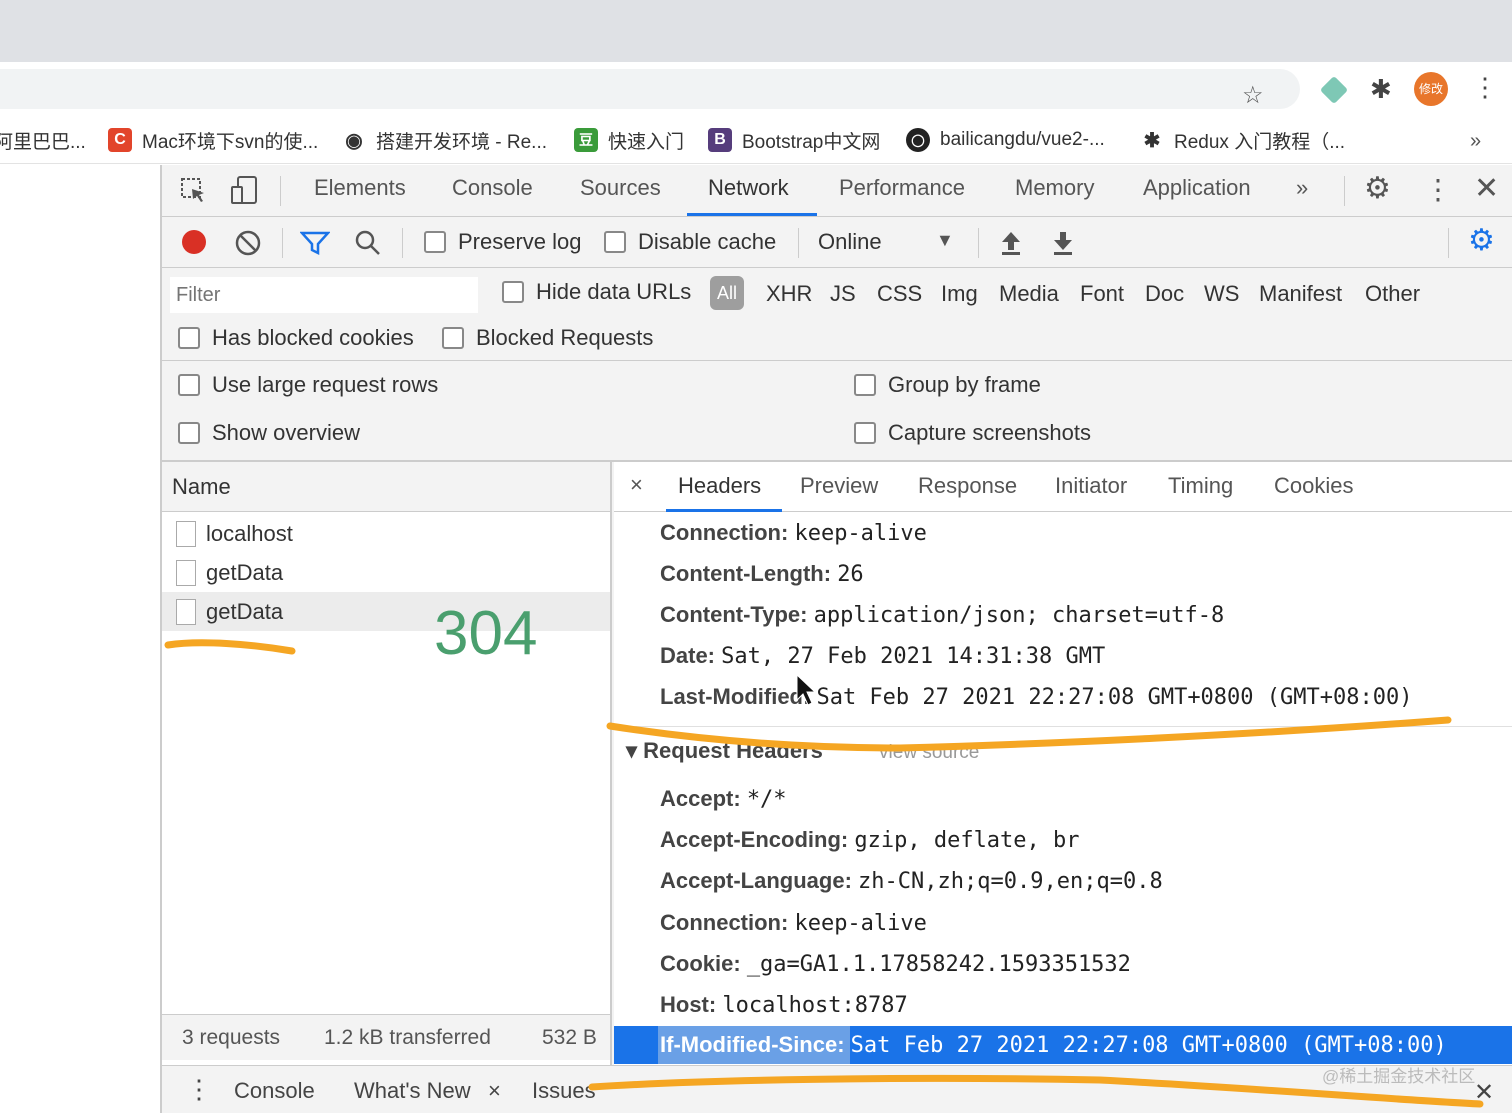  I want to click on search-icon, so click(368, 243).